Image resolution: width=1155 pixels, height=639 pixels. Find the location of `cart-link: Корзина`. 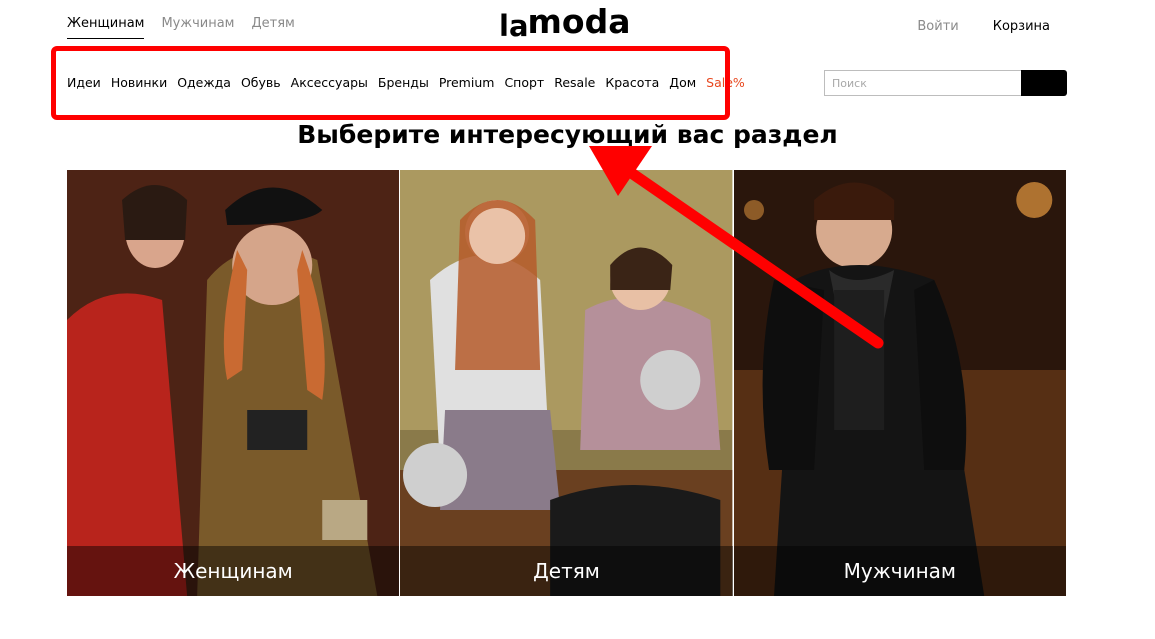

cart-link: Корзина is located at coordinates (1021, 26).